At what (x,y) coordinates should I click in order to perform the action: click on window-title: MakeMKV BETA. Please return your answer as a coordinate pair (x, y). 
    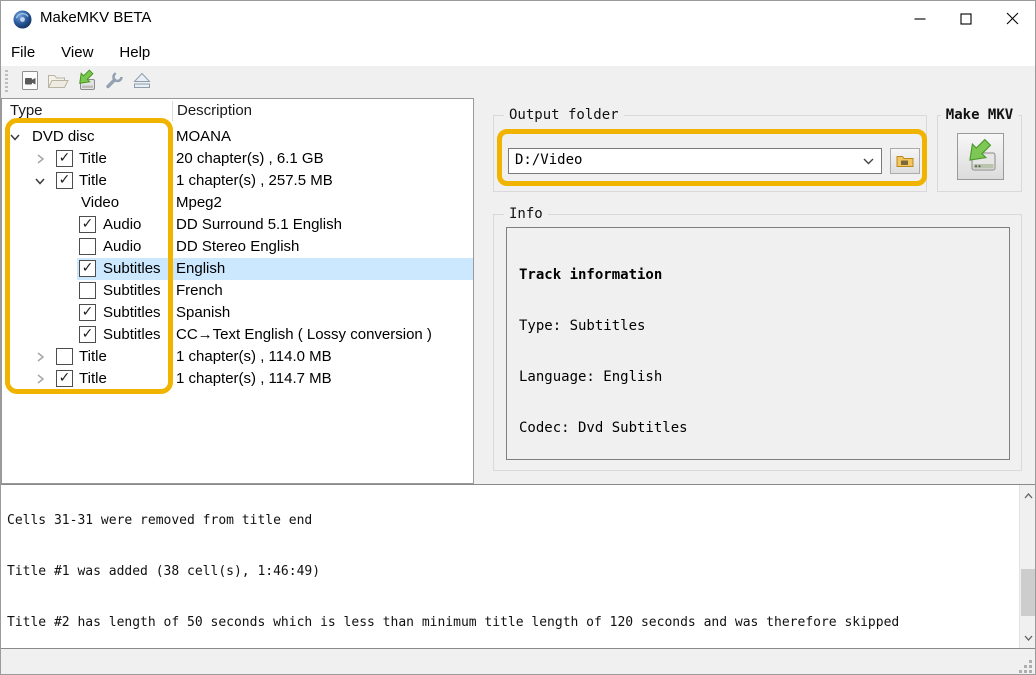
    Looking at the image, I should click on (96, 17).